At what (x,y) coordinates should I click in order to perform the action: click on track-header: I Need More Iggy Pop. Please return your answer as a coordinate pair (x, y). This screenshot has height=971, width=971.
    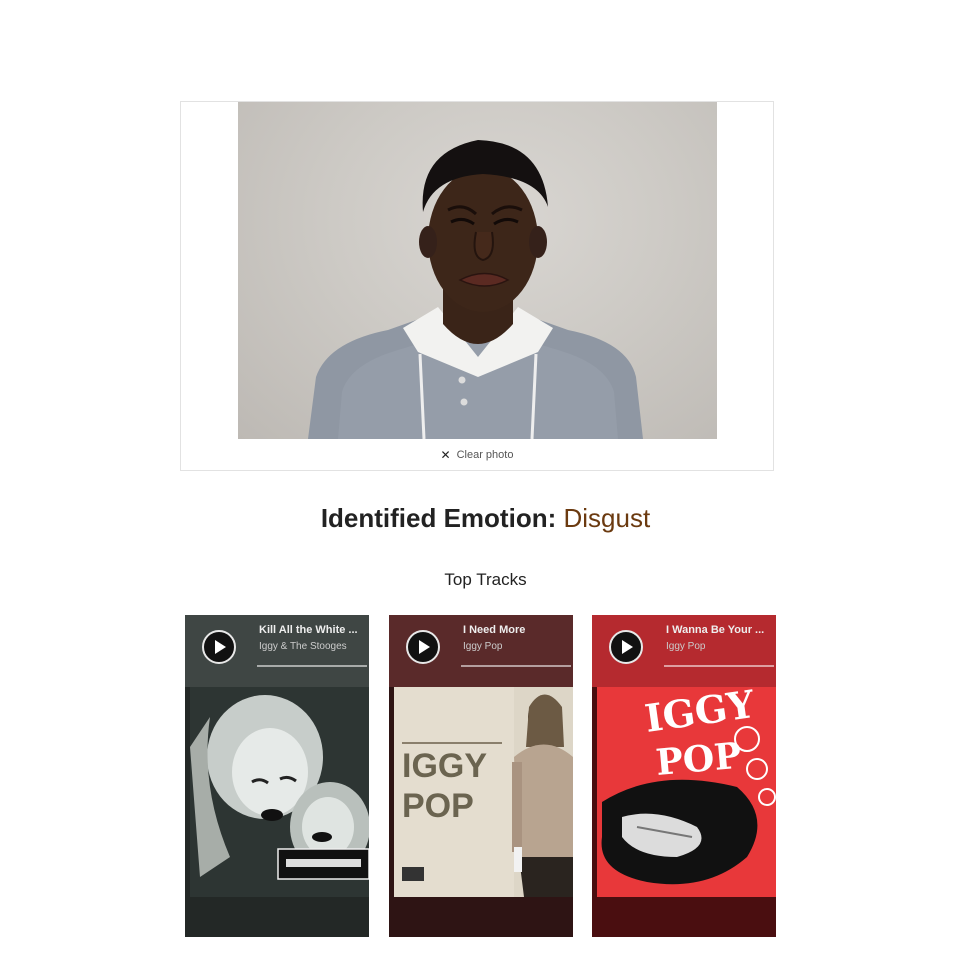
    Looking at the image, I should click on (481, 651).